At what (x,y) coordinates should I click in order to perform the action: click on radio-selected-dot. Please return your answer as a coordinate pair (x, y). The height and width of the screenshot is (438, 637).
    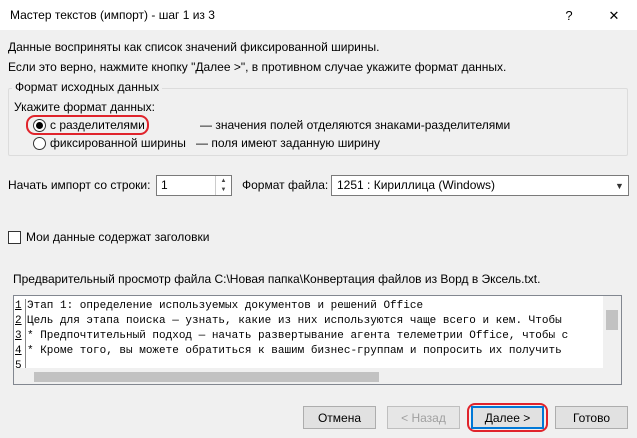
    Looking at the image, I should click on (39, 125).